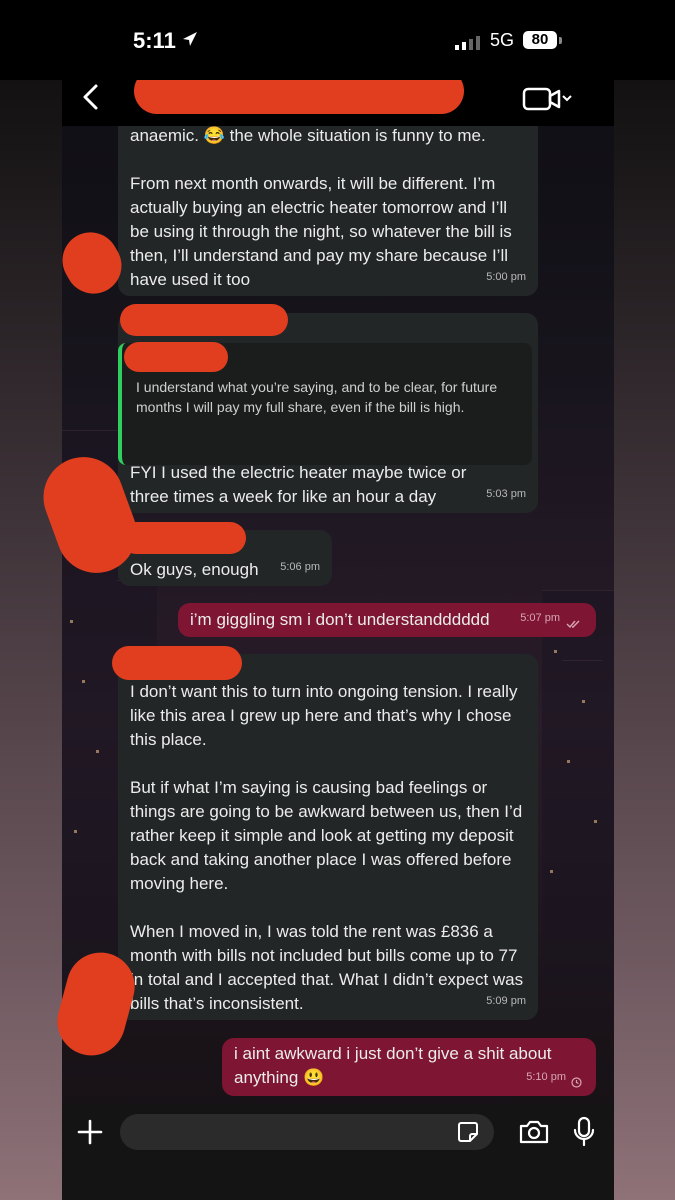  Describe the element at coordinates (540, 618) in the screenshot. I see `message-time: 5:07 pm` at that location.